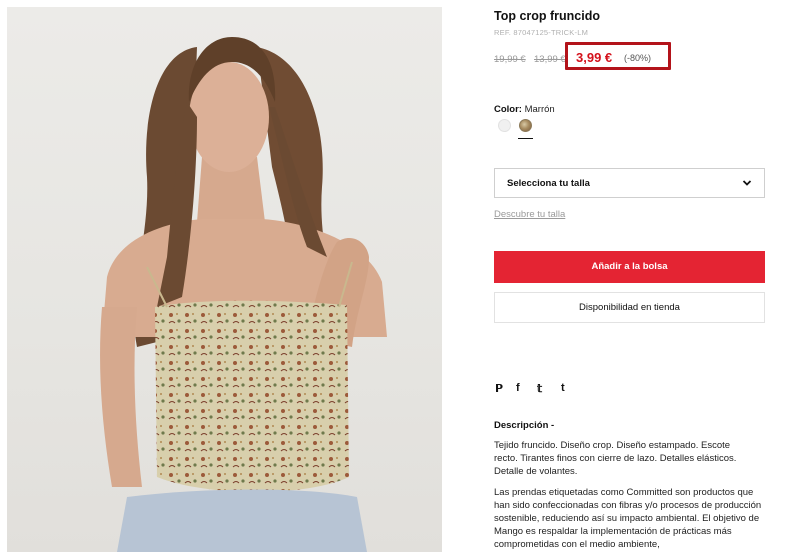 Image resolution: width=797 pixels, height=552 pixels. What do you see at coordinates (525, 138) in the screenshot?
I see `selected-swatch-underline` at bounding box center [525, 138].